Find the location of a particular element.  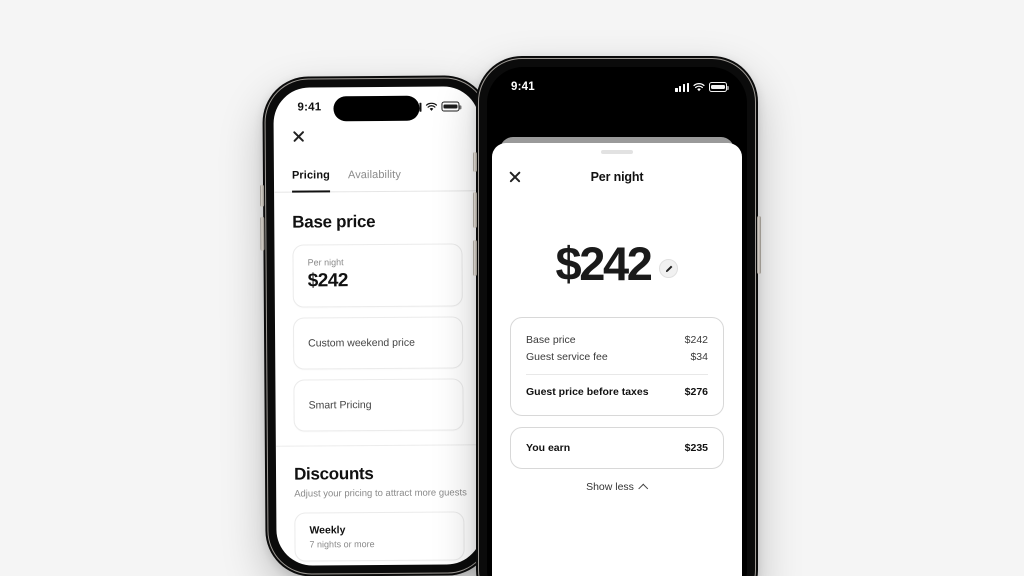

section-divider is located at coordinates (378, 445).